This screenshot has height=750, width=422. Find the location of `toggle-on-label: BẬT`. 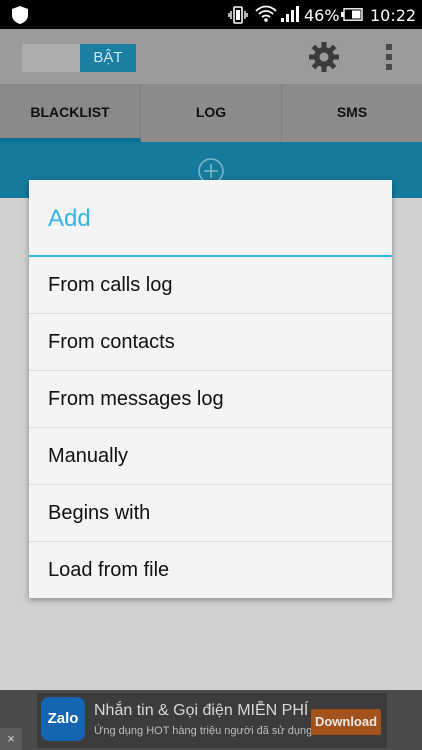

toggle-on-label: BẬT is located at coordinates (108, 58).